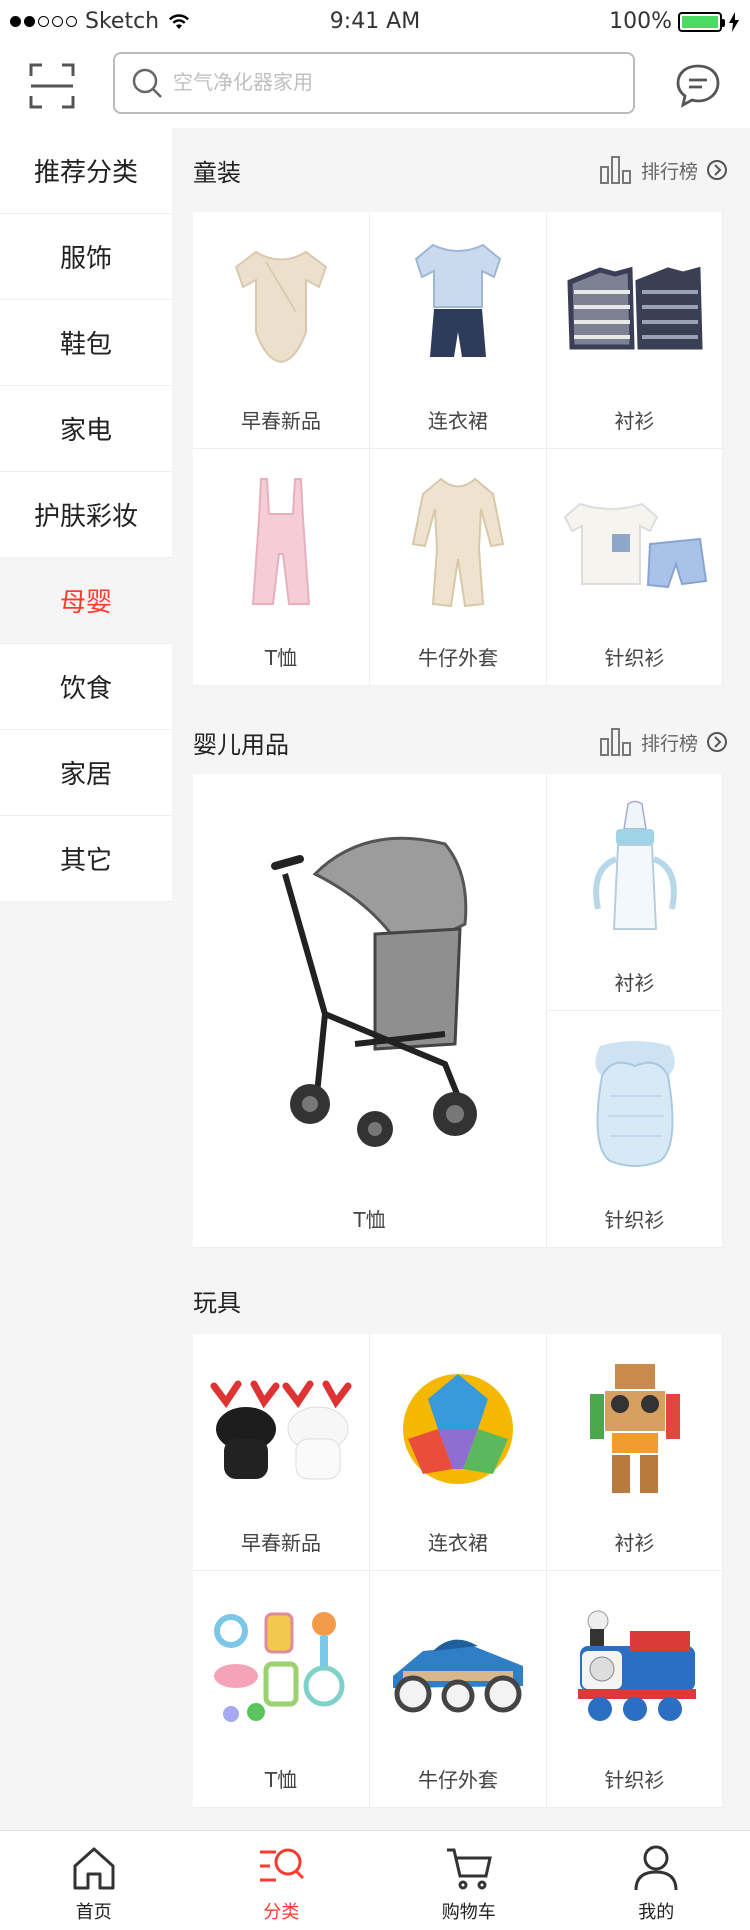 The height and width of the screenshot is (1930, 750). I want to click on soft-ball-image, so click(458, 1429).